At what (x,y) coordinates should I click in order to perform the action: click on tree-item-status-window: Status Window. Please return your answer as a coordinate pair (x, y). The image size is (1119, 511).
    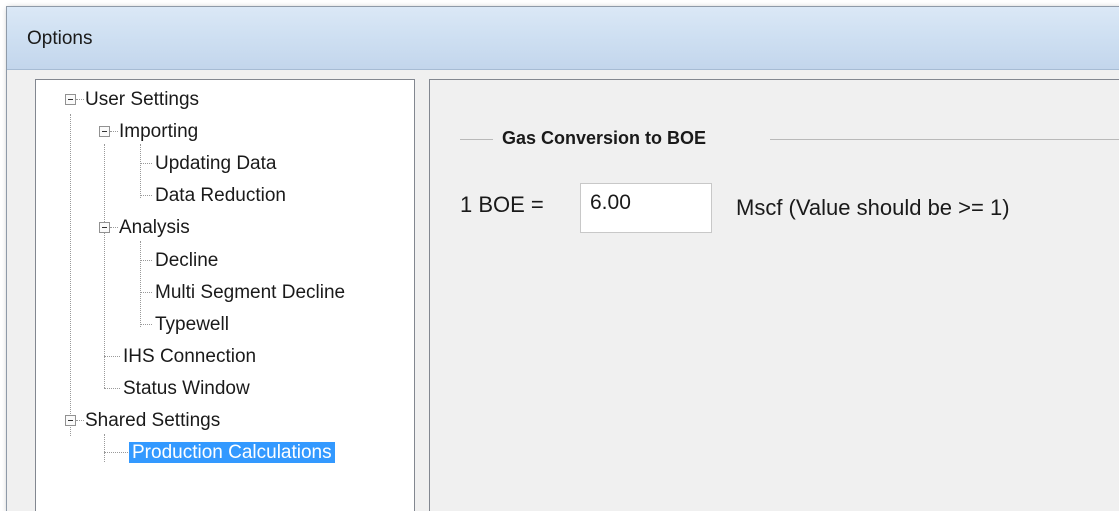
    Looking at the image, I should click on (186, 389).